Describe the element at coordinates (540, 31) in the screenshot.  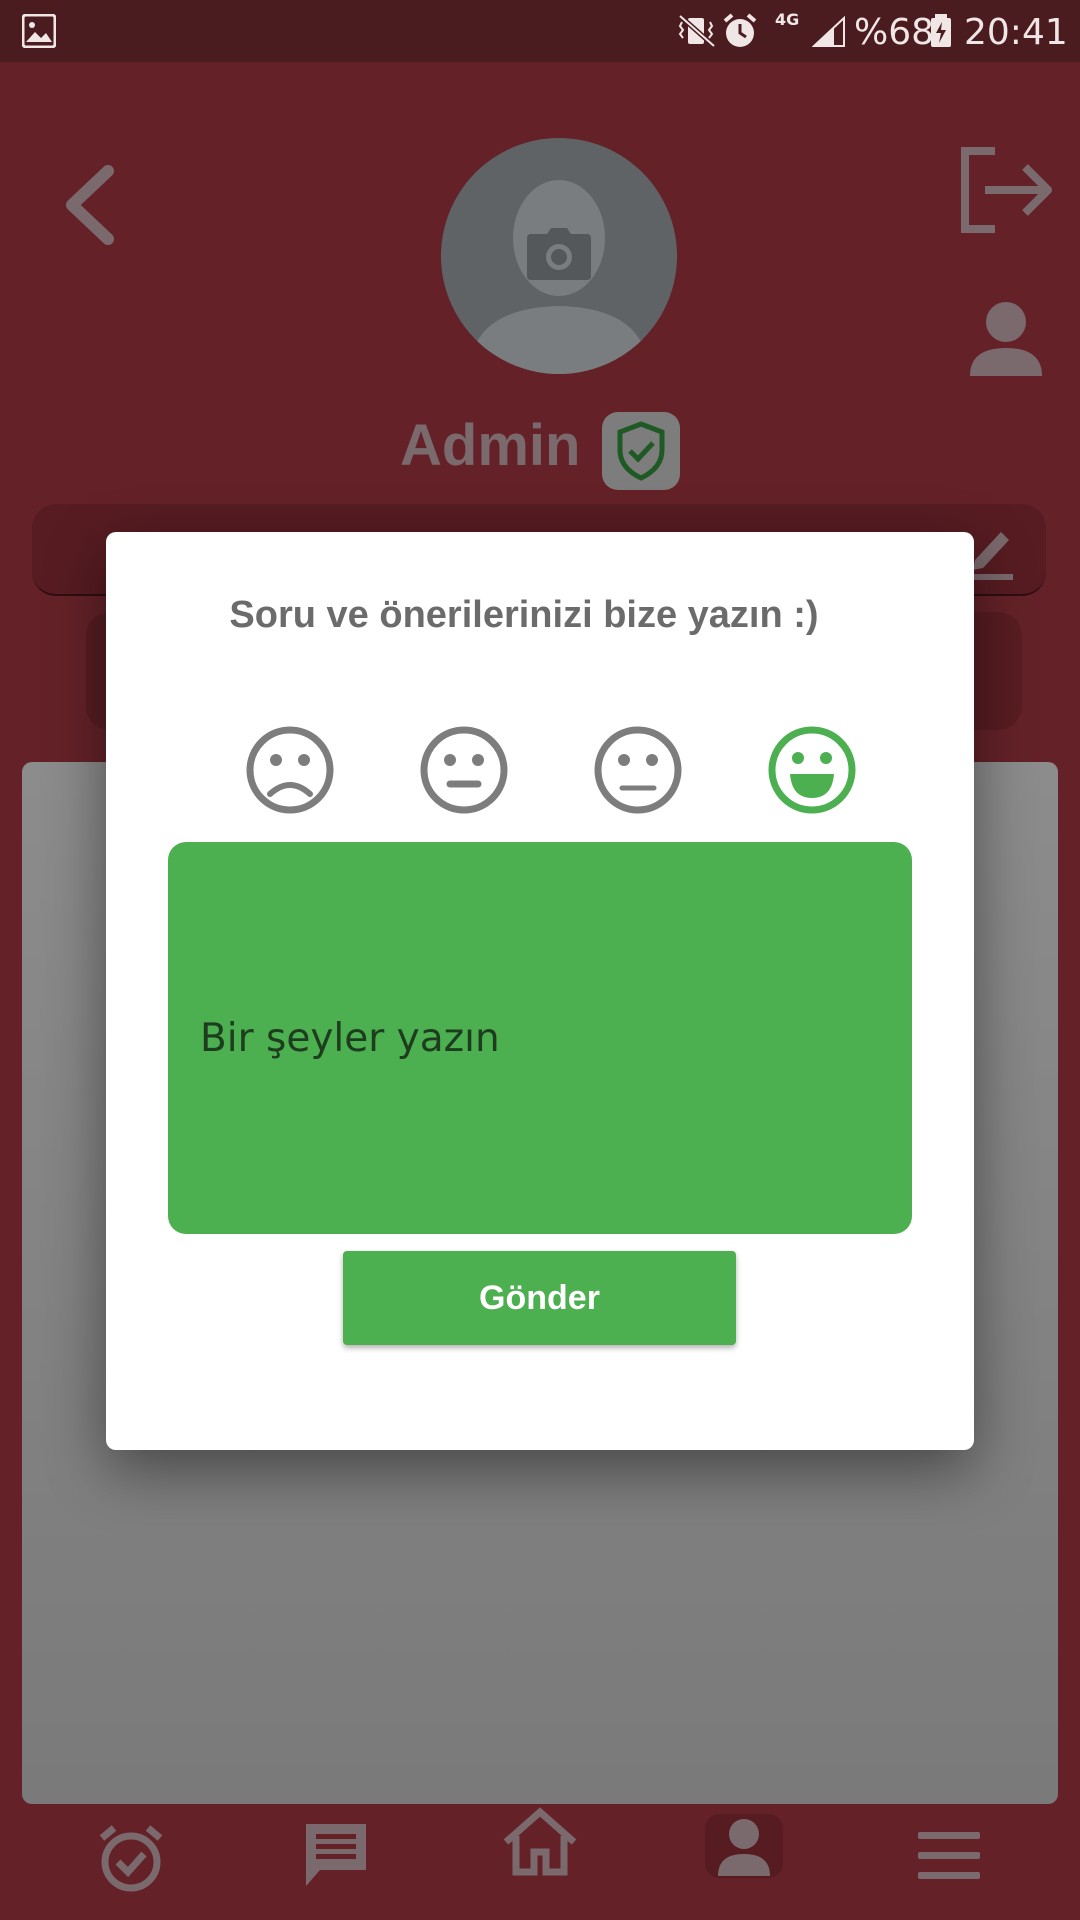
I see `status-bar: 4G %68 20:41` at that location.